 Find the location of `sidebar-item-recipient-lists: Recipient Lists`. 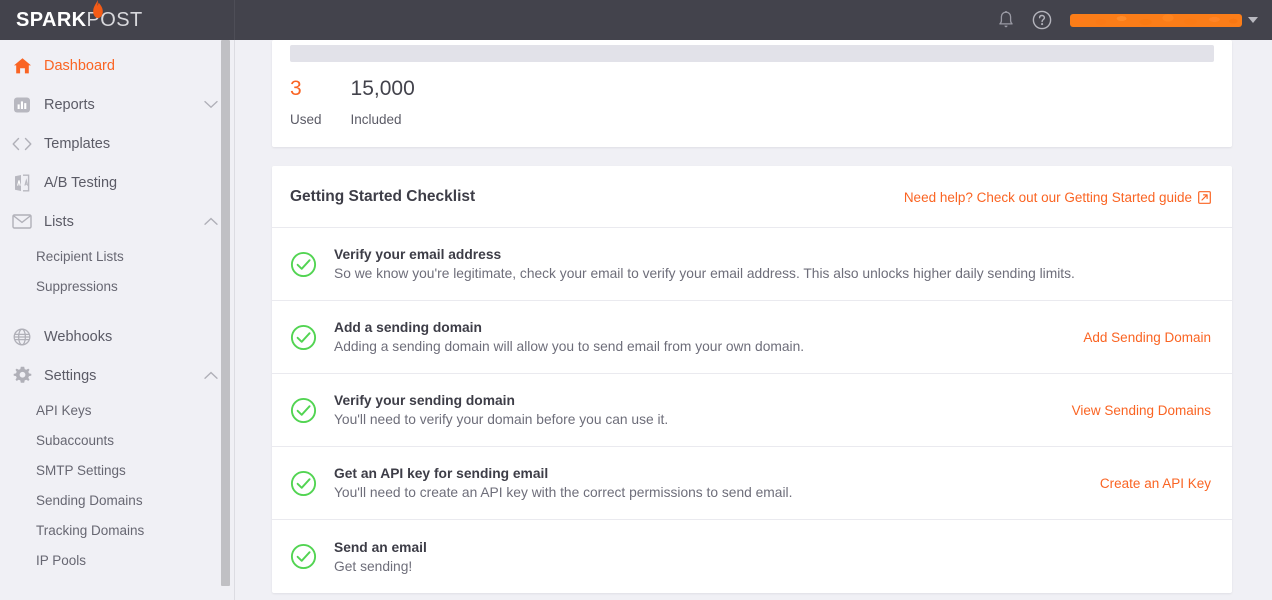

sidebar-item-recipient-lists: Recipient Lists is located at coordinates (117, 256).